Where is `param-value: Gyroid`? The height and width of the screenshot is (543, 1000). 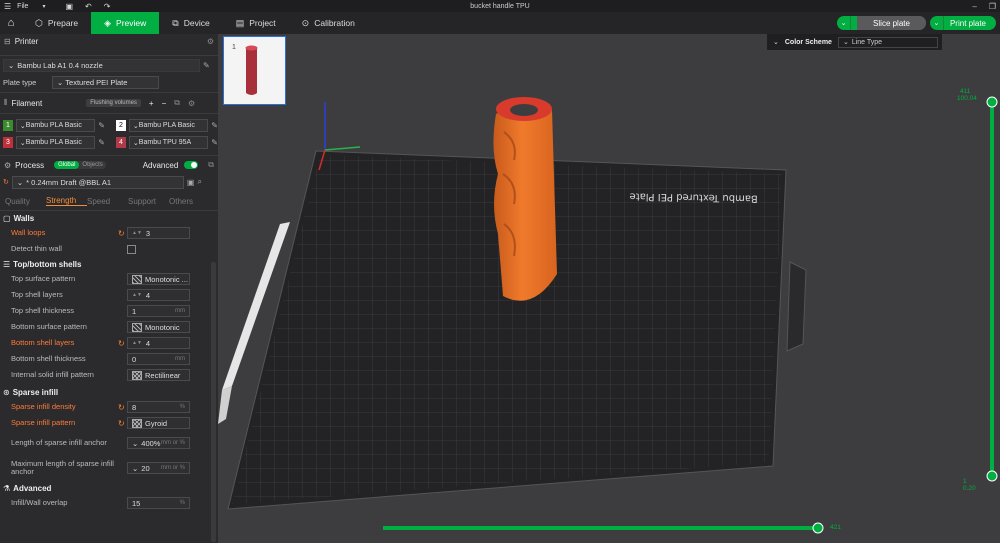 param-value: Gyroid is located at coordinates (156, 423).